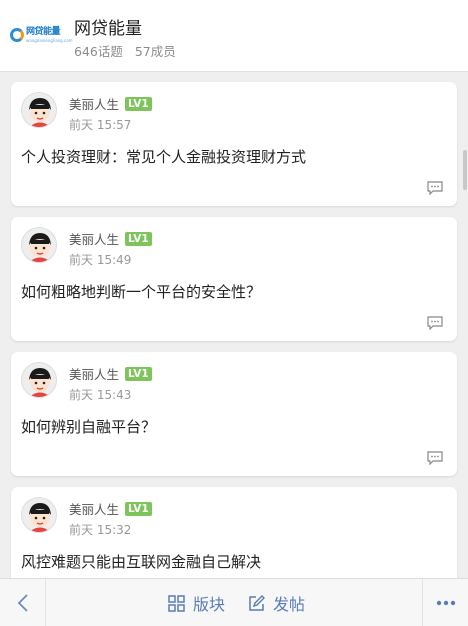  What do you see at coordinates (49, 40) in the screenshot?
I see `logo-subtext: wangdainengliang.com` at bounding box center [49, 40].